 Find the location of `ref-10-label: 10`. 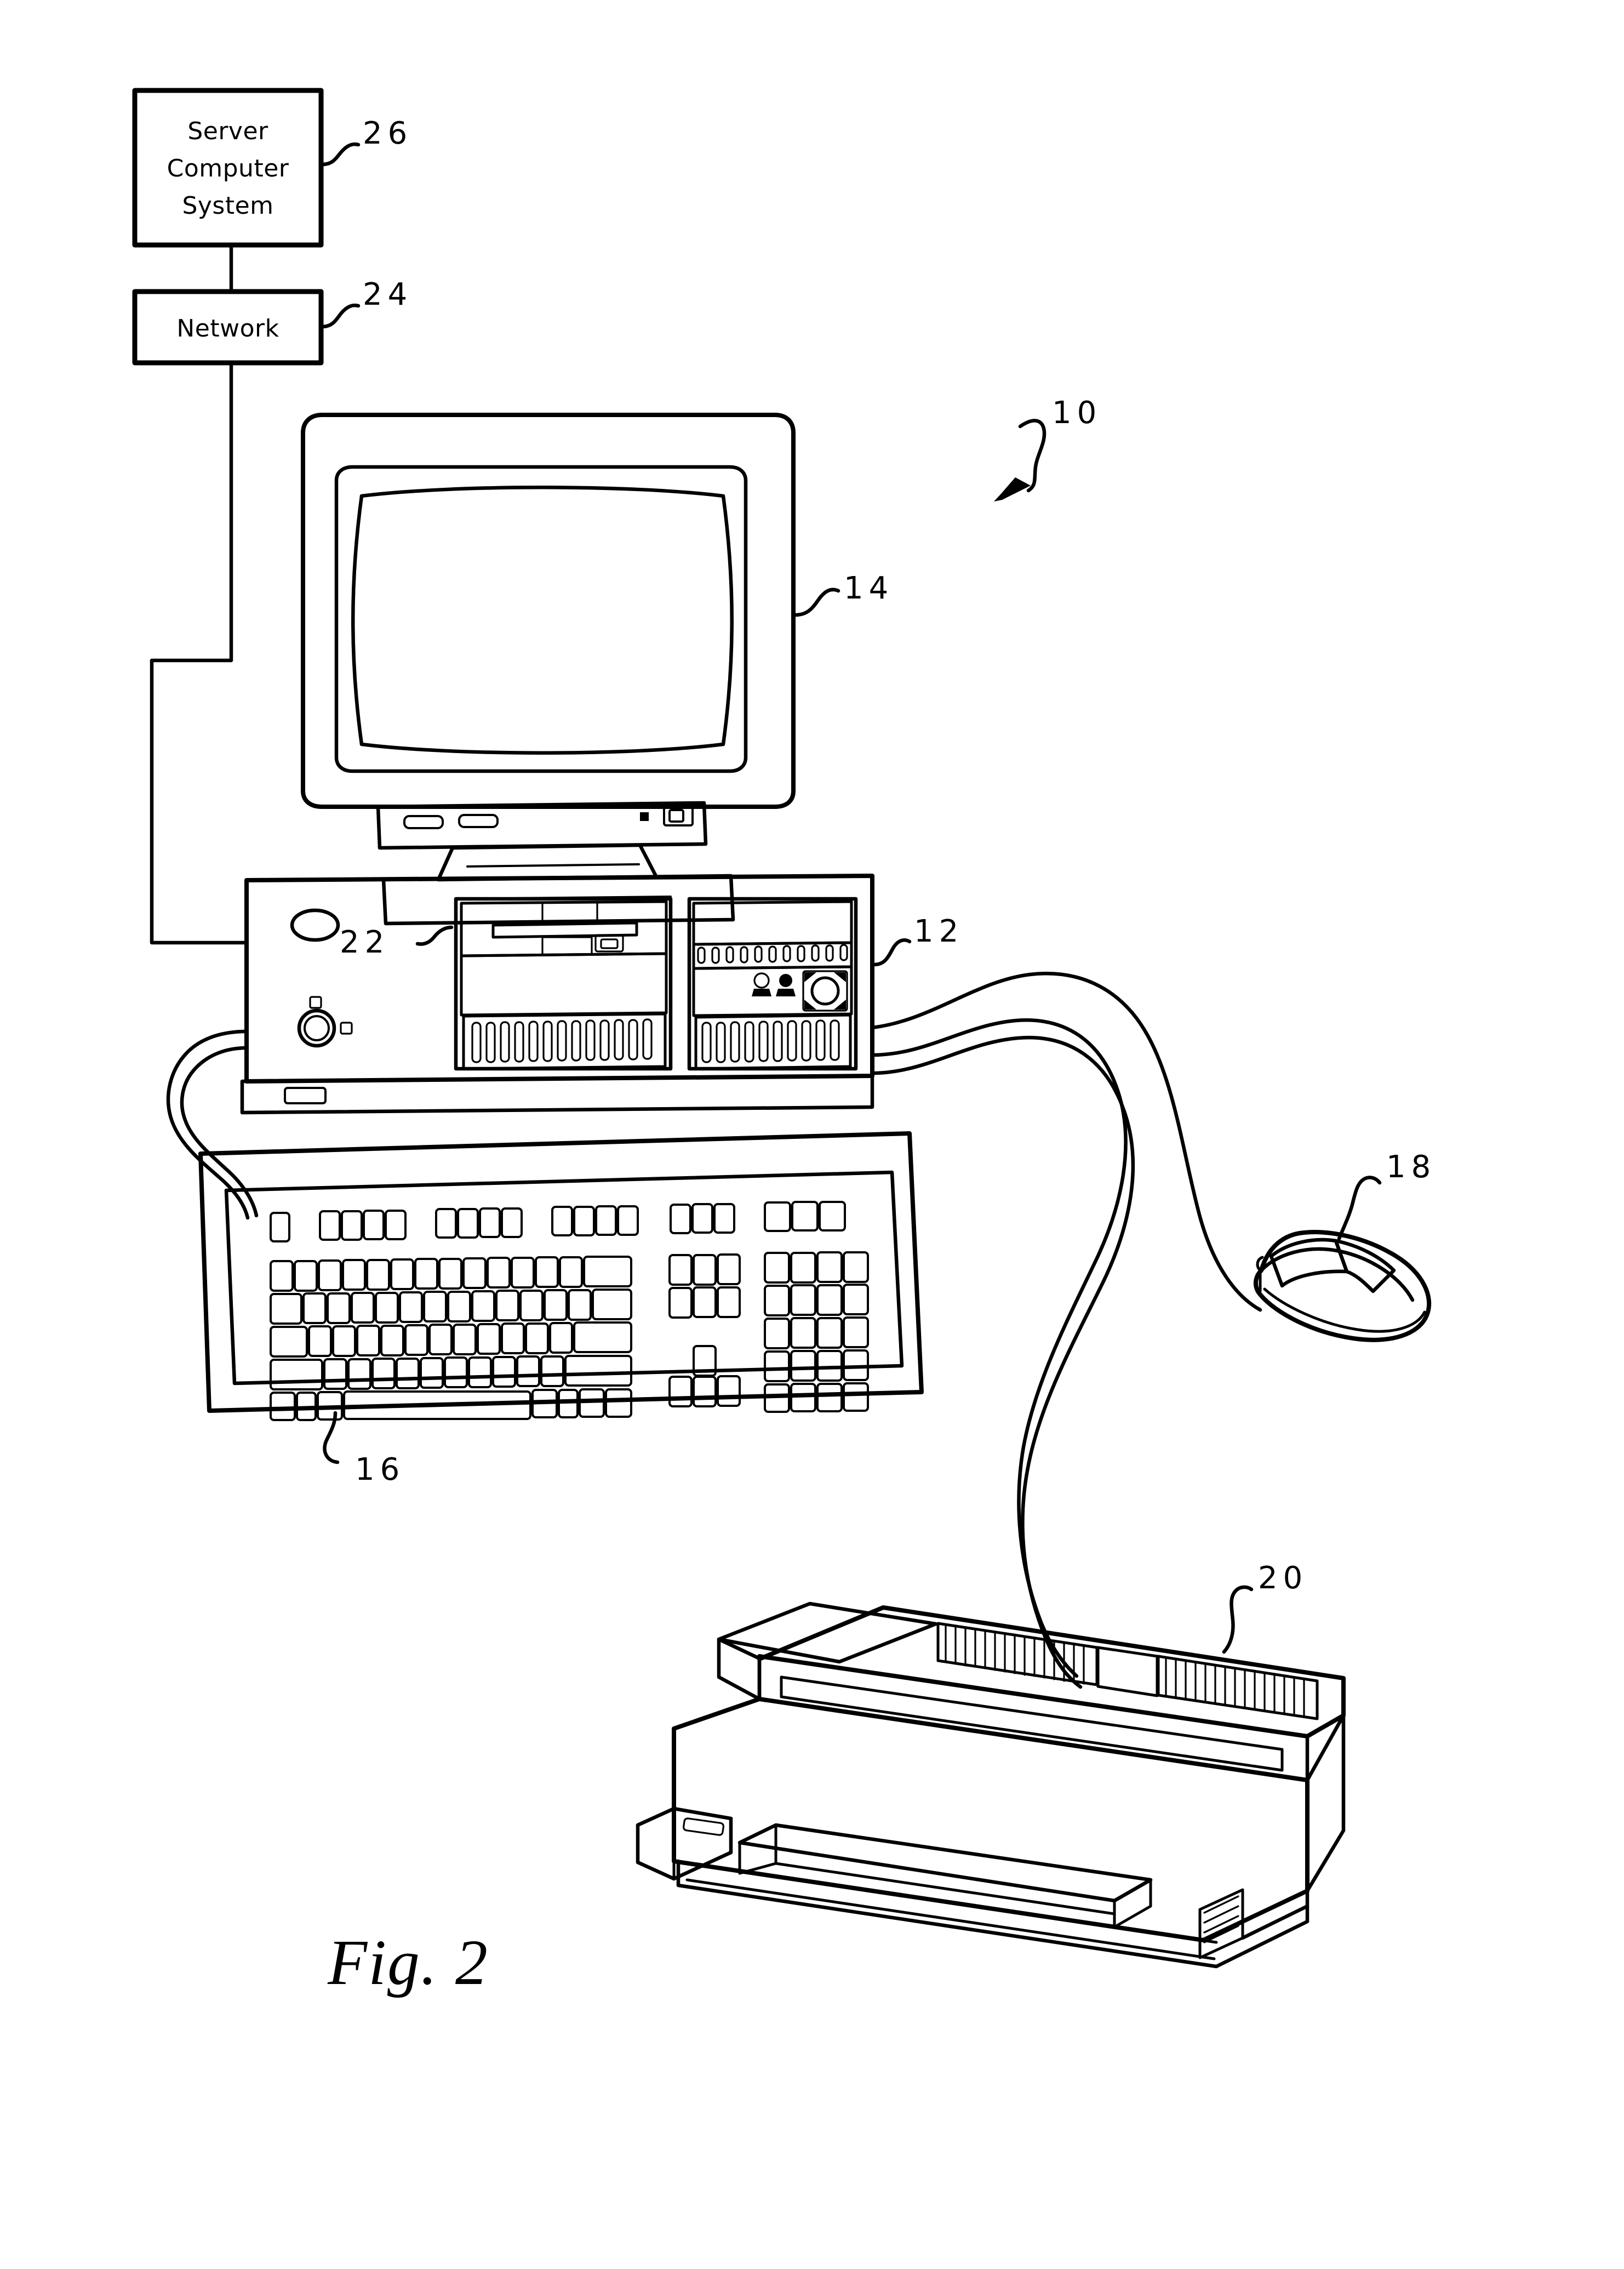

ref-10-label: 10 is located at coordinates (1077, 413).